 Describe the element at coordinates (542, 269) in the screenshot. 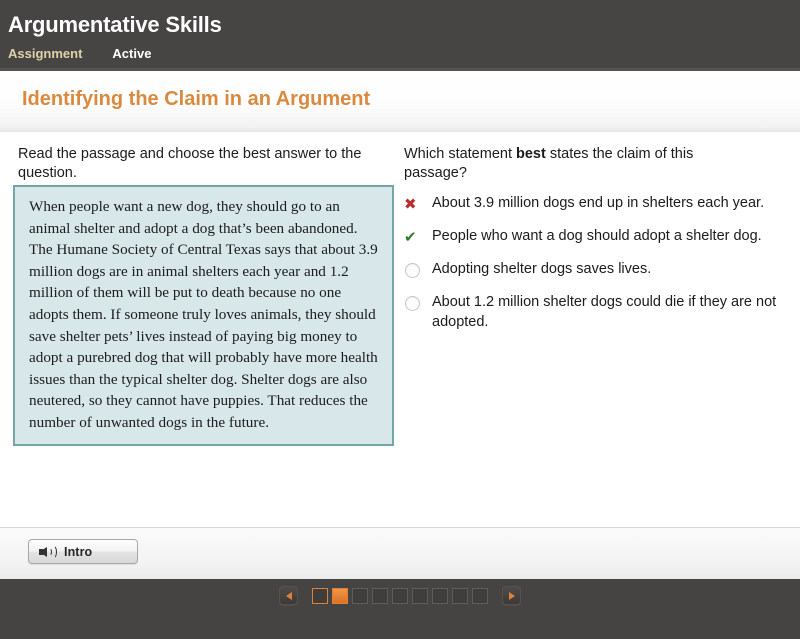

I see `answer-label: Adopting shelter dogs saves lives.` at that location.